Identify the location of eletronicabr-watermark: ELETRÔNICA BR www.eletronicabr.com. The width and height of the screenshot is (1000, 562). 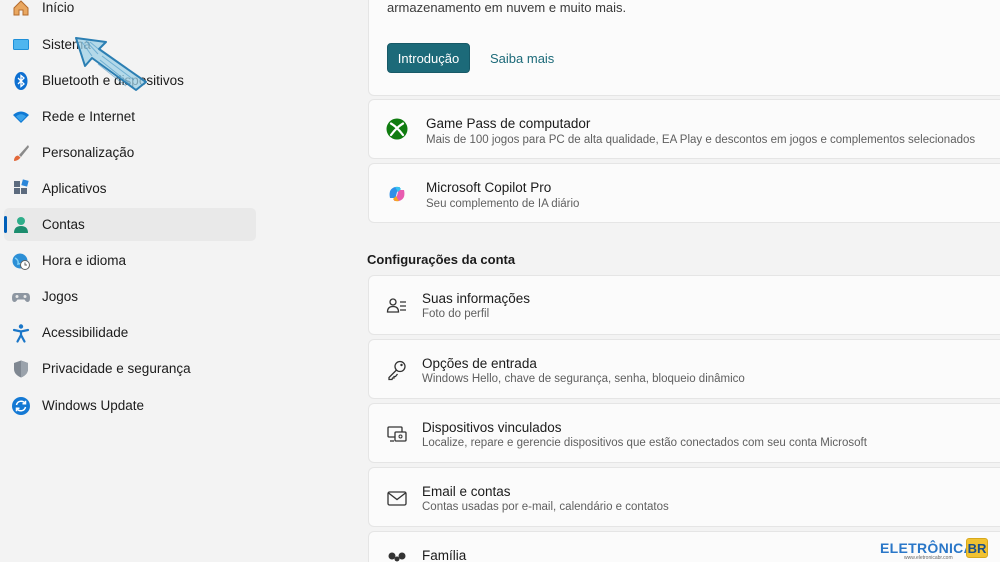
(937, 549).